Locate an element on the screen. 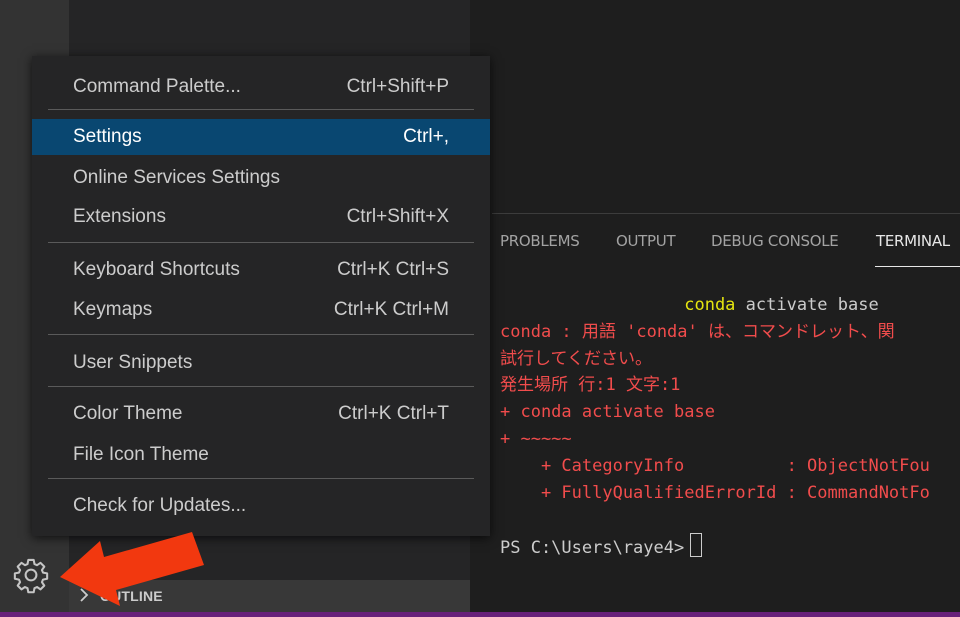  terminal-line: 発生場所 行:1 文字:1 is located at coordinates (730, 385).